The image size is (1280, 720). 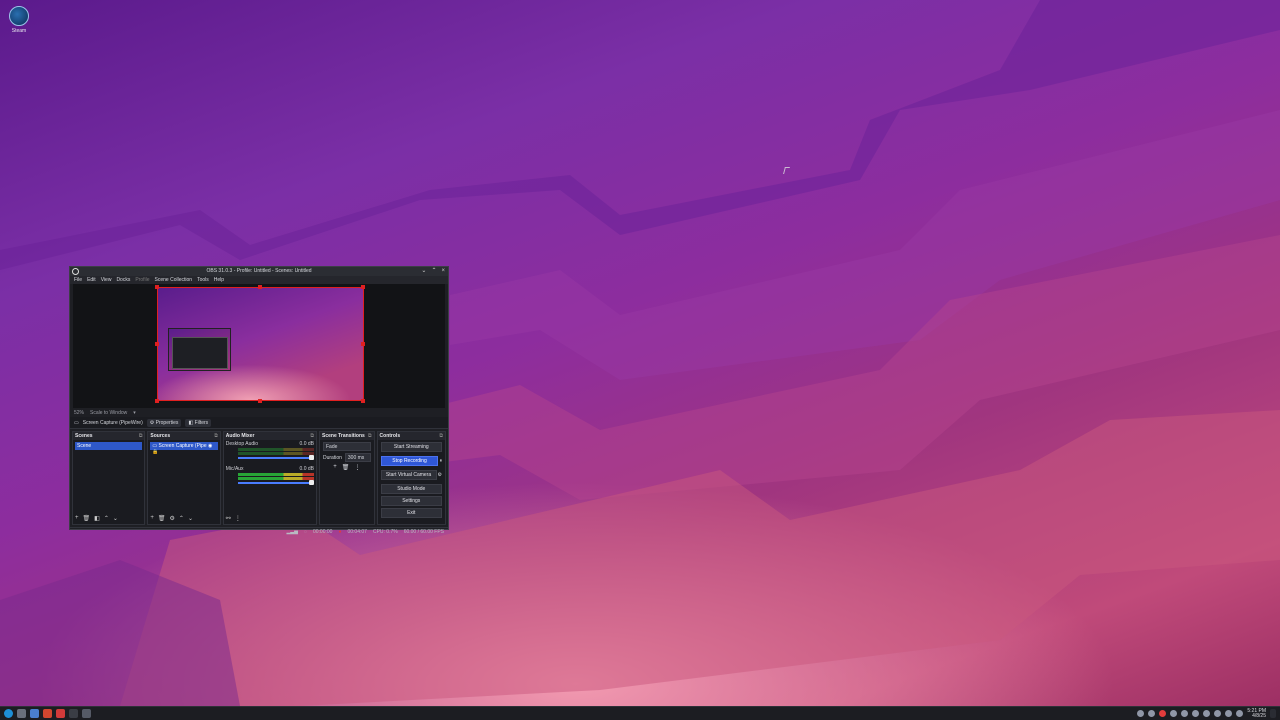 I want to click on recording-tray-icon, so click(x=1163, y=713).